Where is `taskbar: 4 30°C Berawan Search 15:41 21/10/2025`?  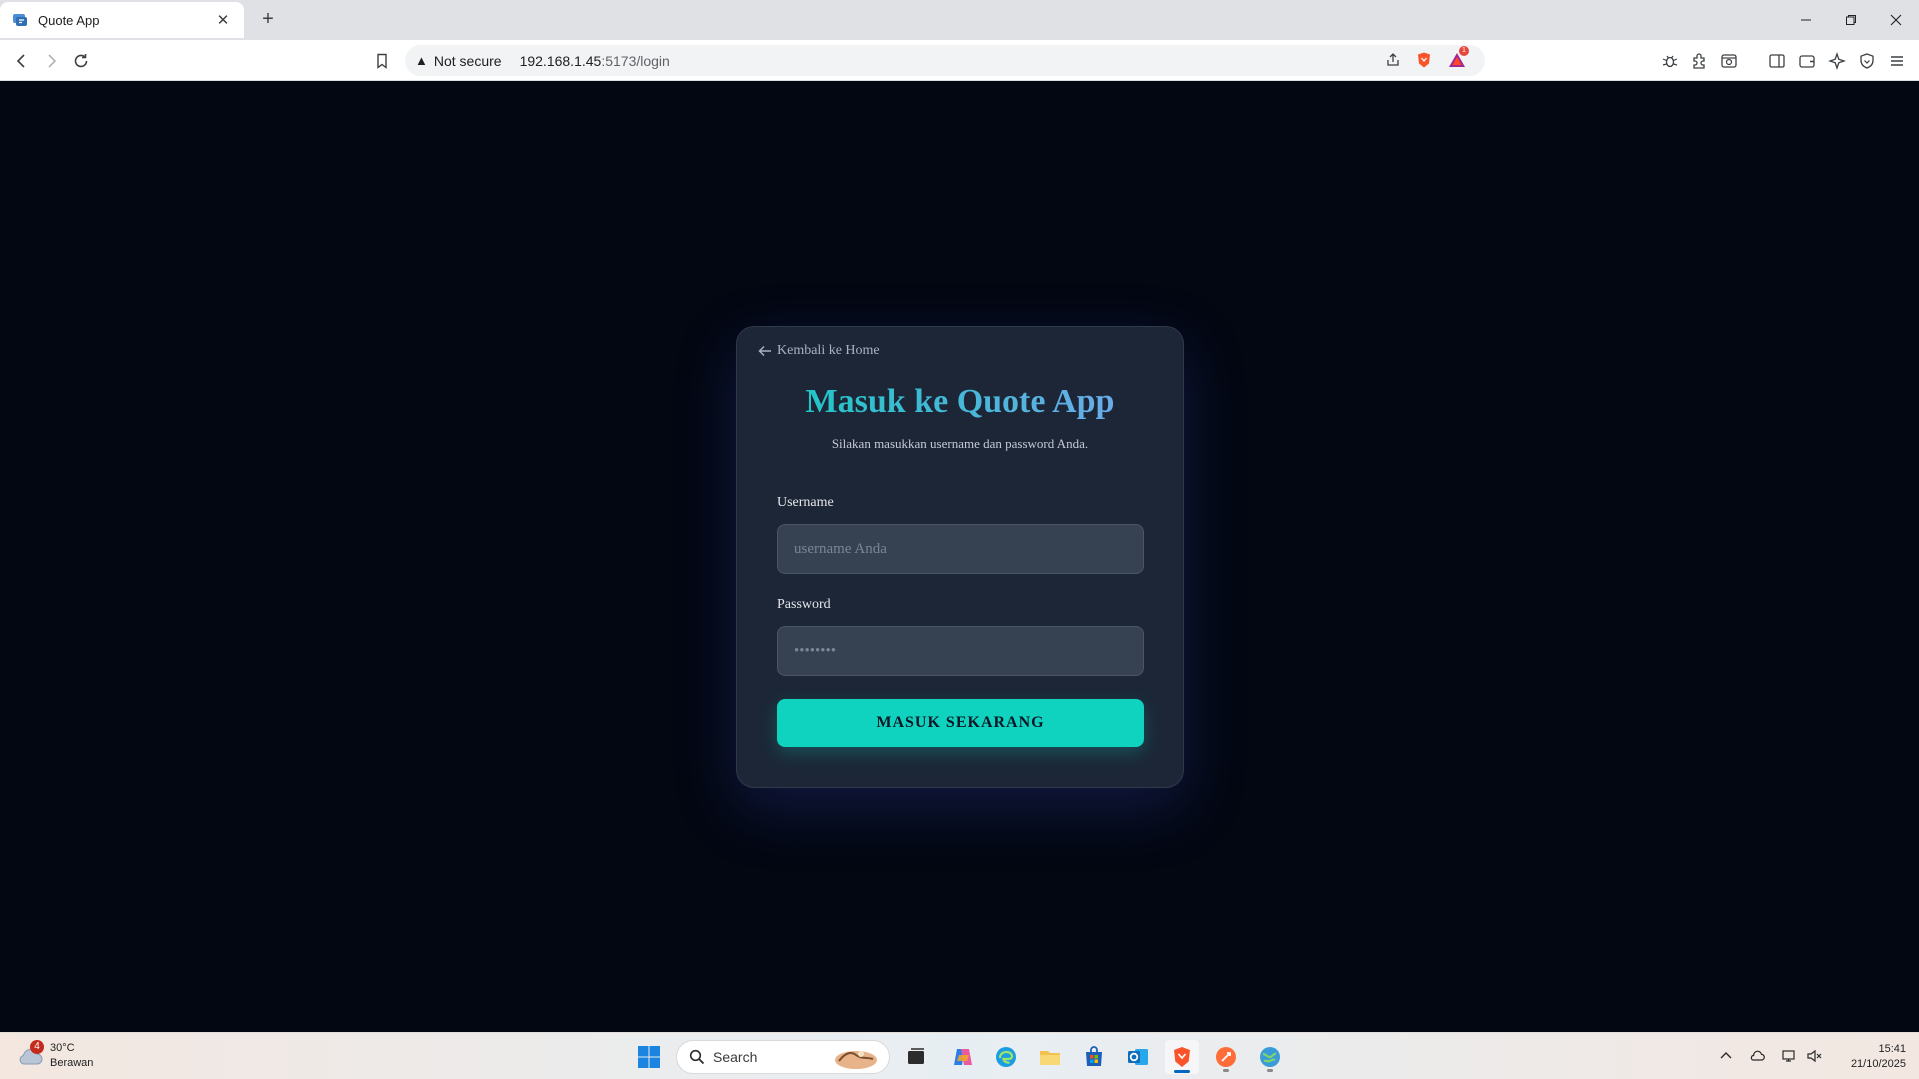
taskbar: 4 30°C Berawan Search 15:41 21/10/2025 is located at coordinates (959, 1055).